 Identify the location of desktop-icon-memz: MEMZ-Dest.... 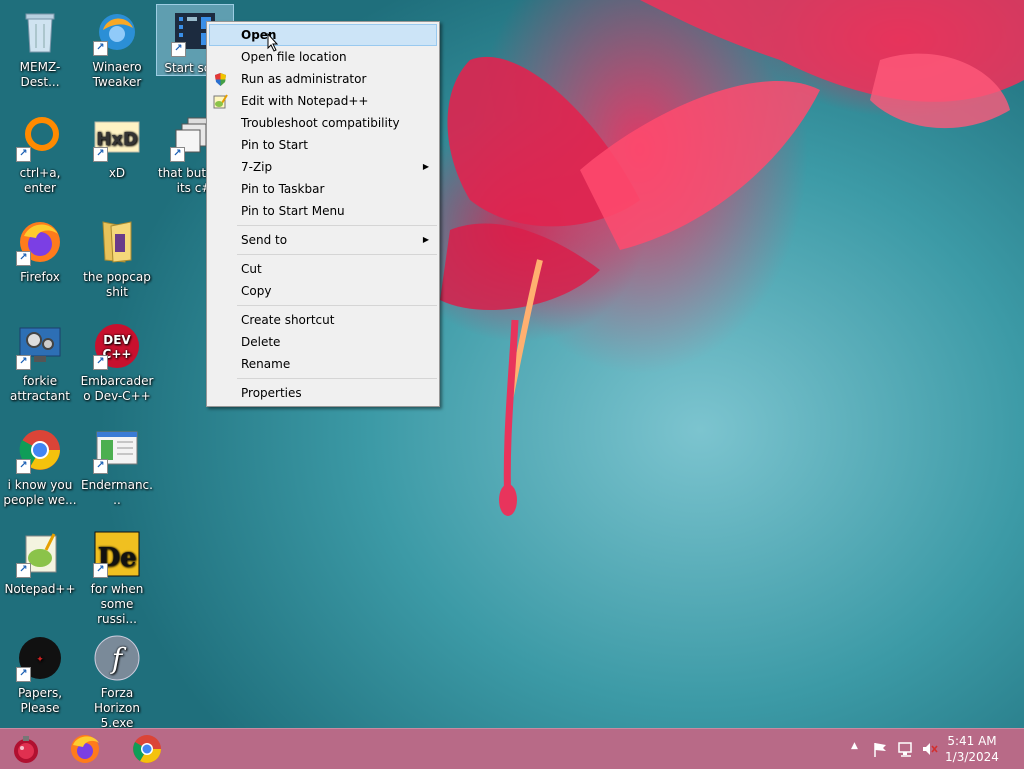
(40, 52).